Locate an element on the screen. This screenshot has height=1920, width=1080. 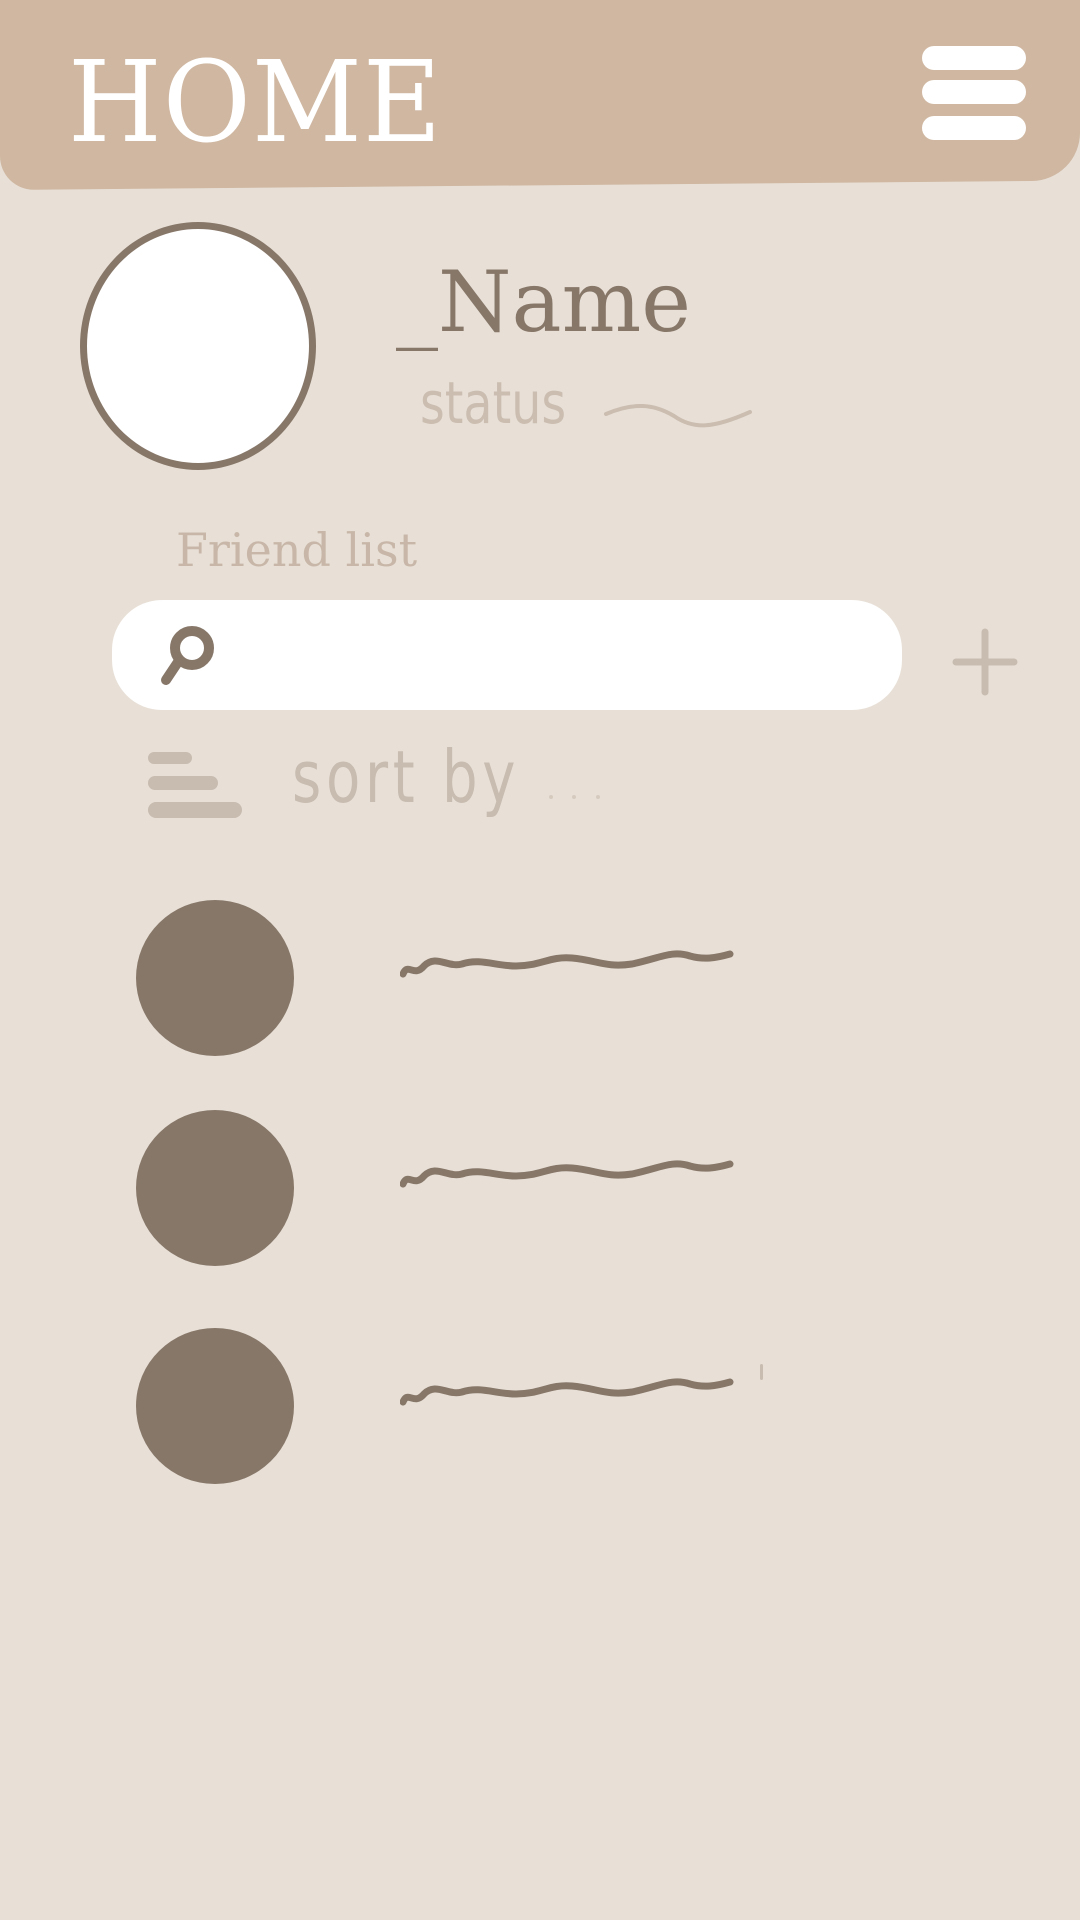
status-squiggle-decoration is located at coordinates (678, 415).